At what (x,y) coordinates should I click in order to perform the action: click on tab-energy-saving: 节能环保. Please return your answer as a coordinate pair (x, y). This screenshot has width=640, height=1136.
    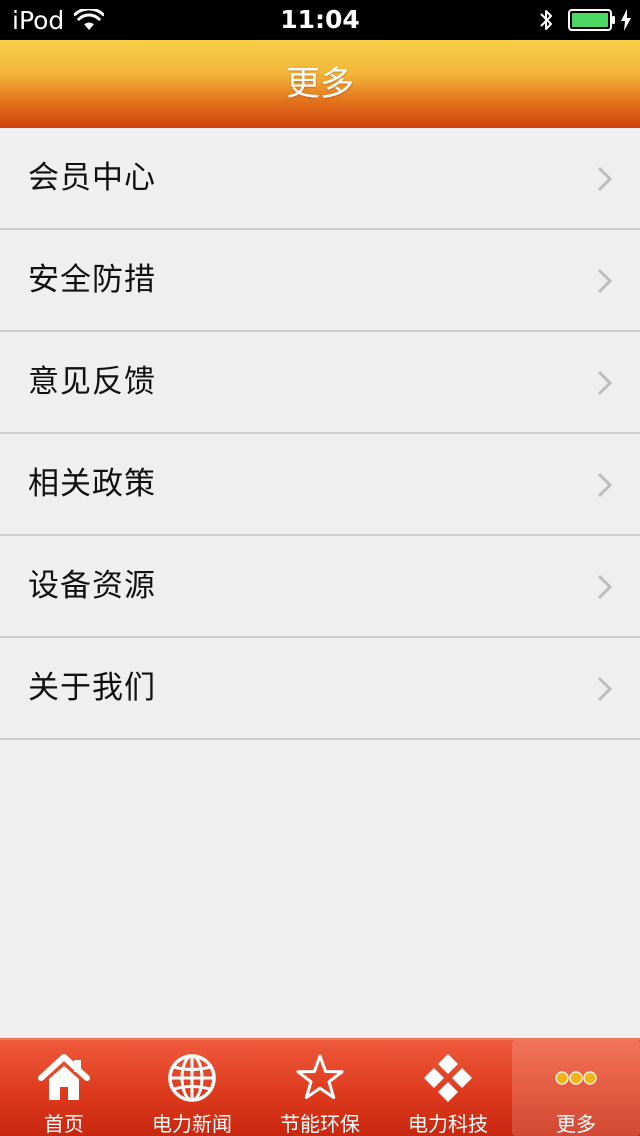
    Looking at the image, I should click on (320, 1088).